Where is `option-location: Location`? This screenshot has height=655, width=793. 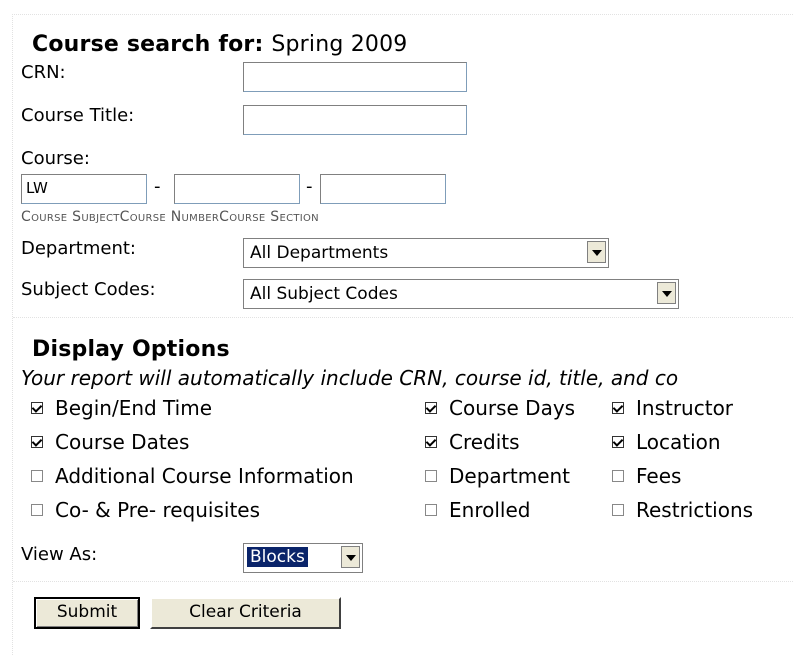
option-location: Location is located at coordinates (666, 442).